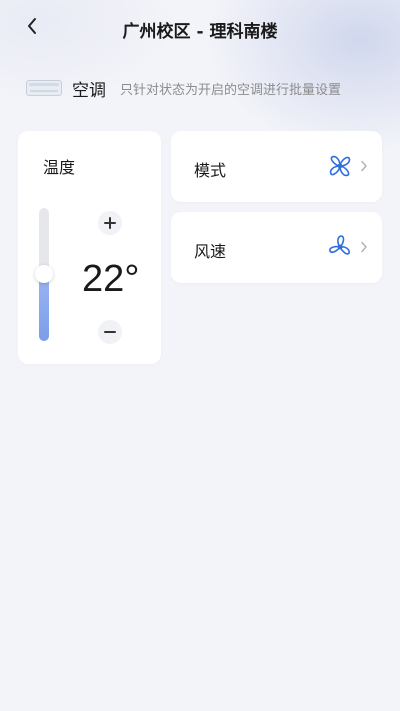 The width and height of the screenshot is (400, 711). I want to click on fan-speed-option: 风速, so click(276, 247).